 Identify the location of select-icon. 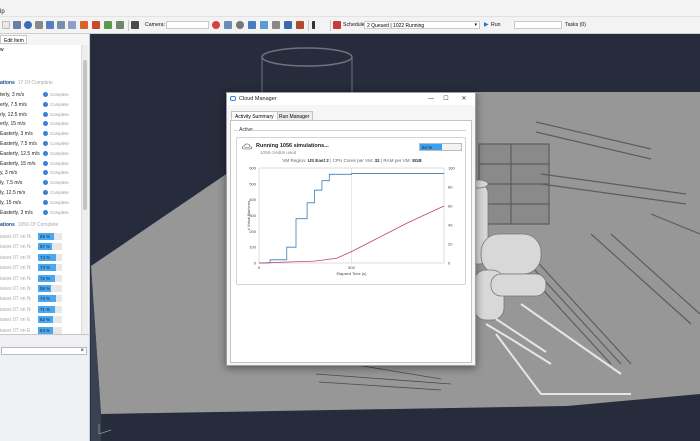
(6, 25).